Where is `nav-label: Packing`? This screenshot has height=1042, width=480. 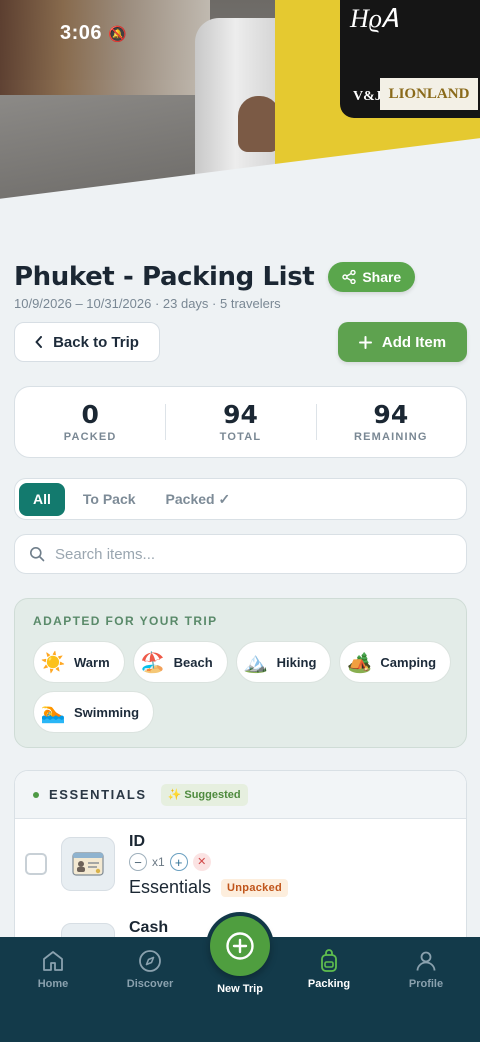
nav-label: Packing is located at coordinates (329, 984).